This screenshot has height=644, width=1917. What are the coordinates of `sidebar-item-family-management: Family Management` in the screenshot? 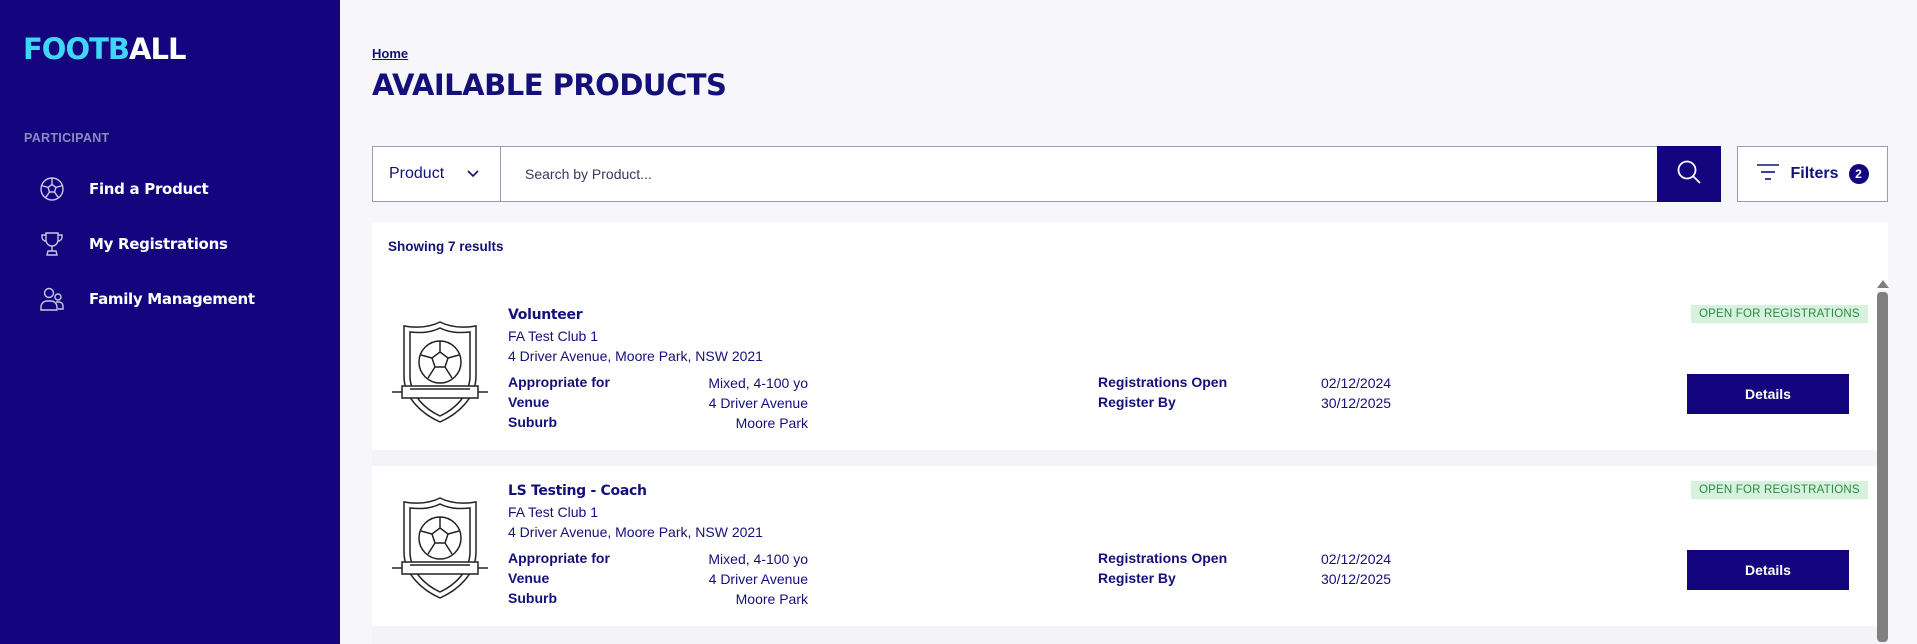 It's located at (146, 299).